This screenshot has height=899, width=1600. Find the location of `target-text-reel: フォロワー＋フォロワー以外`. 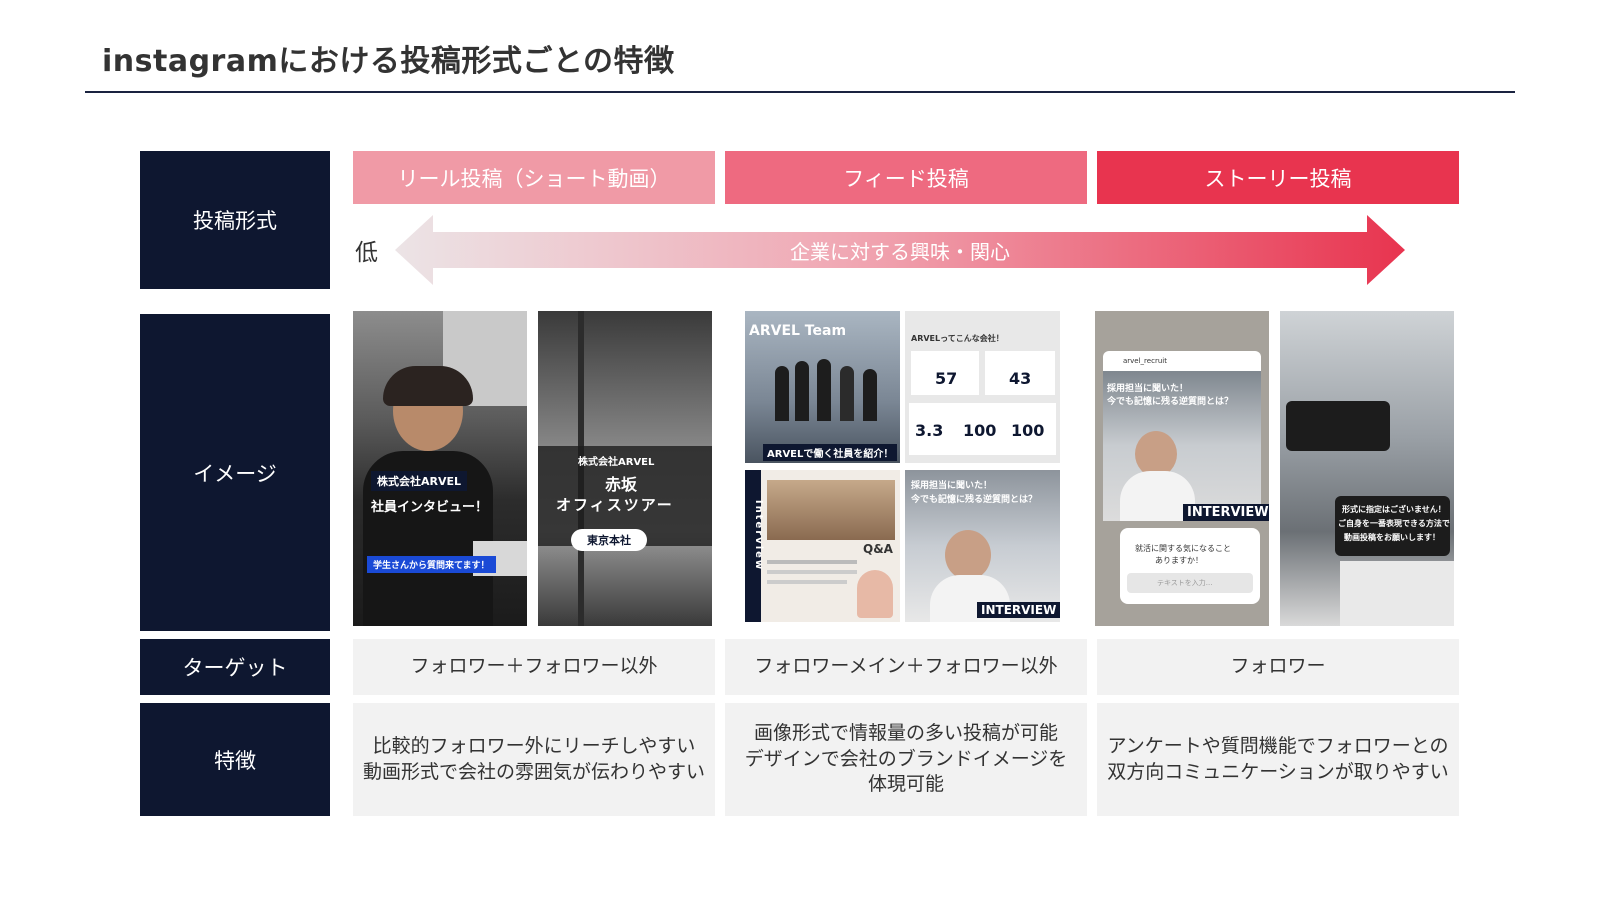

target-text-reel: フォロワー＋フォロワー以外 is located at coordinates (534, 666).